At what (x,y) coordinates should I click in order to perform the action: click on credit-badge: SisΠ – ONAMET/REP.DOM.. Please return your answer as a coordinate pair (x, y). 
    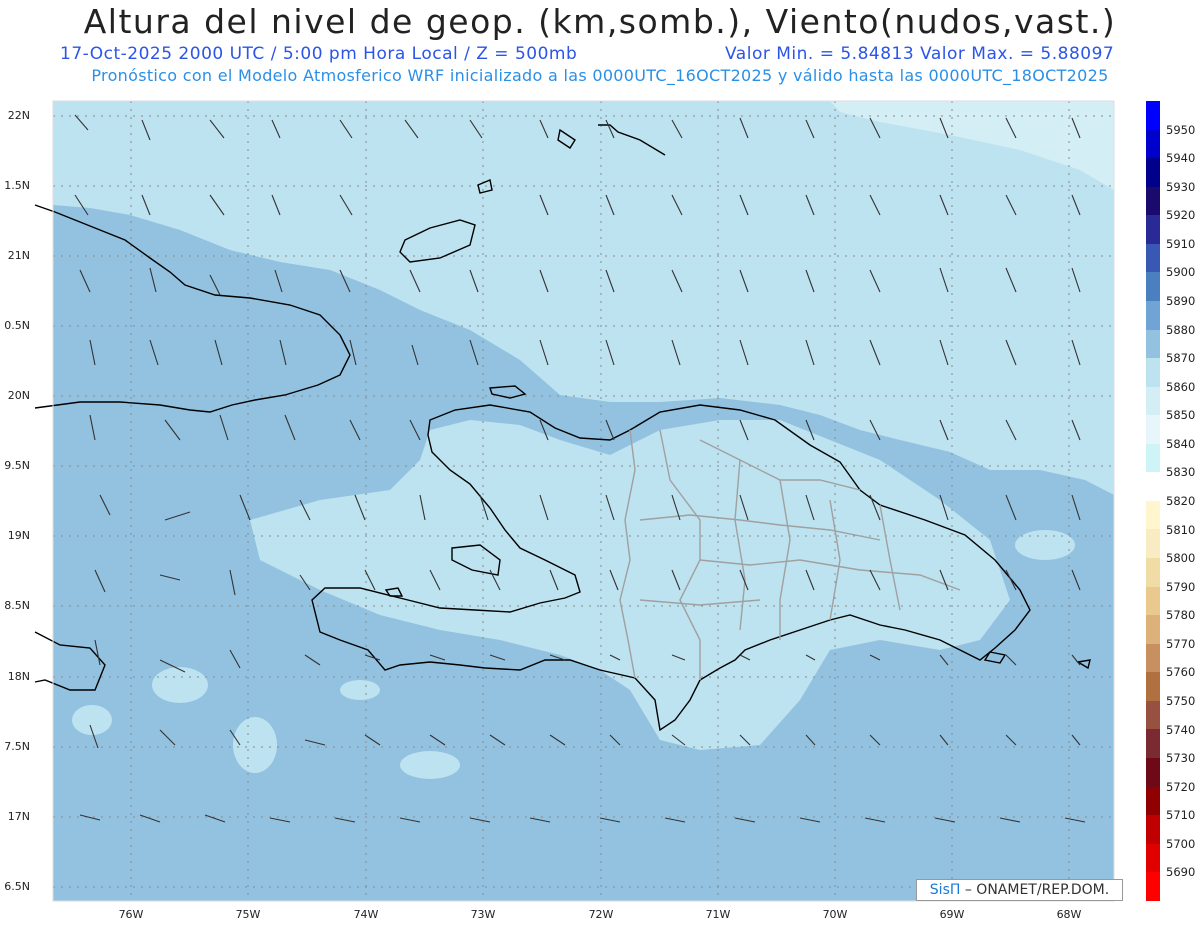
    Looking at the image, I should click on (1019, 890).